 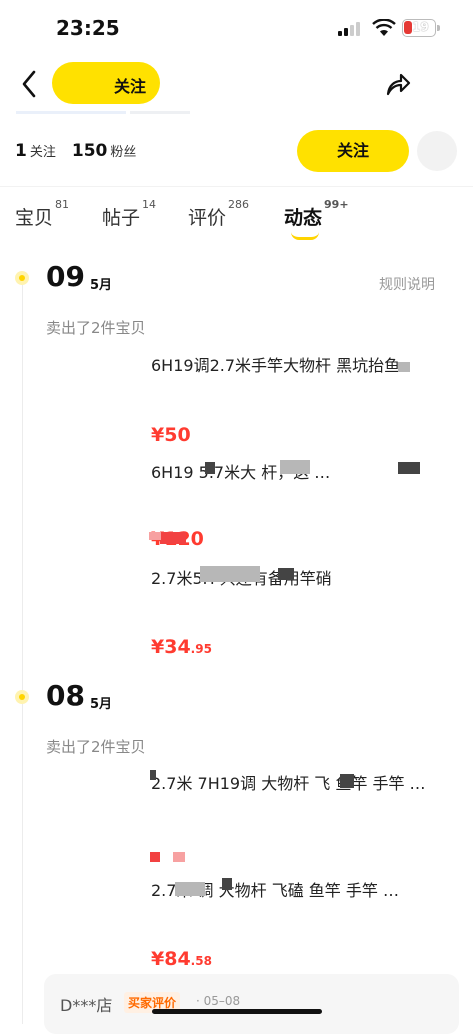 What do you see at coordinates (65, 276) in the screenshot?
I see `group-day: 09` at bounding box center [65, 276].